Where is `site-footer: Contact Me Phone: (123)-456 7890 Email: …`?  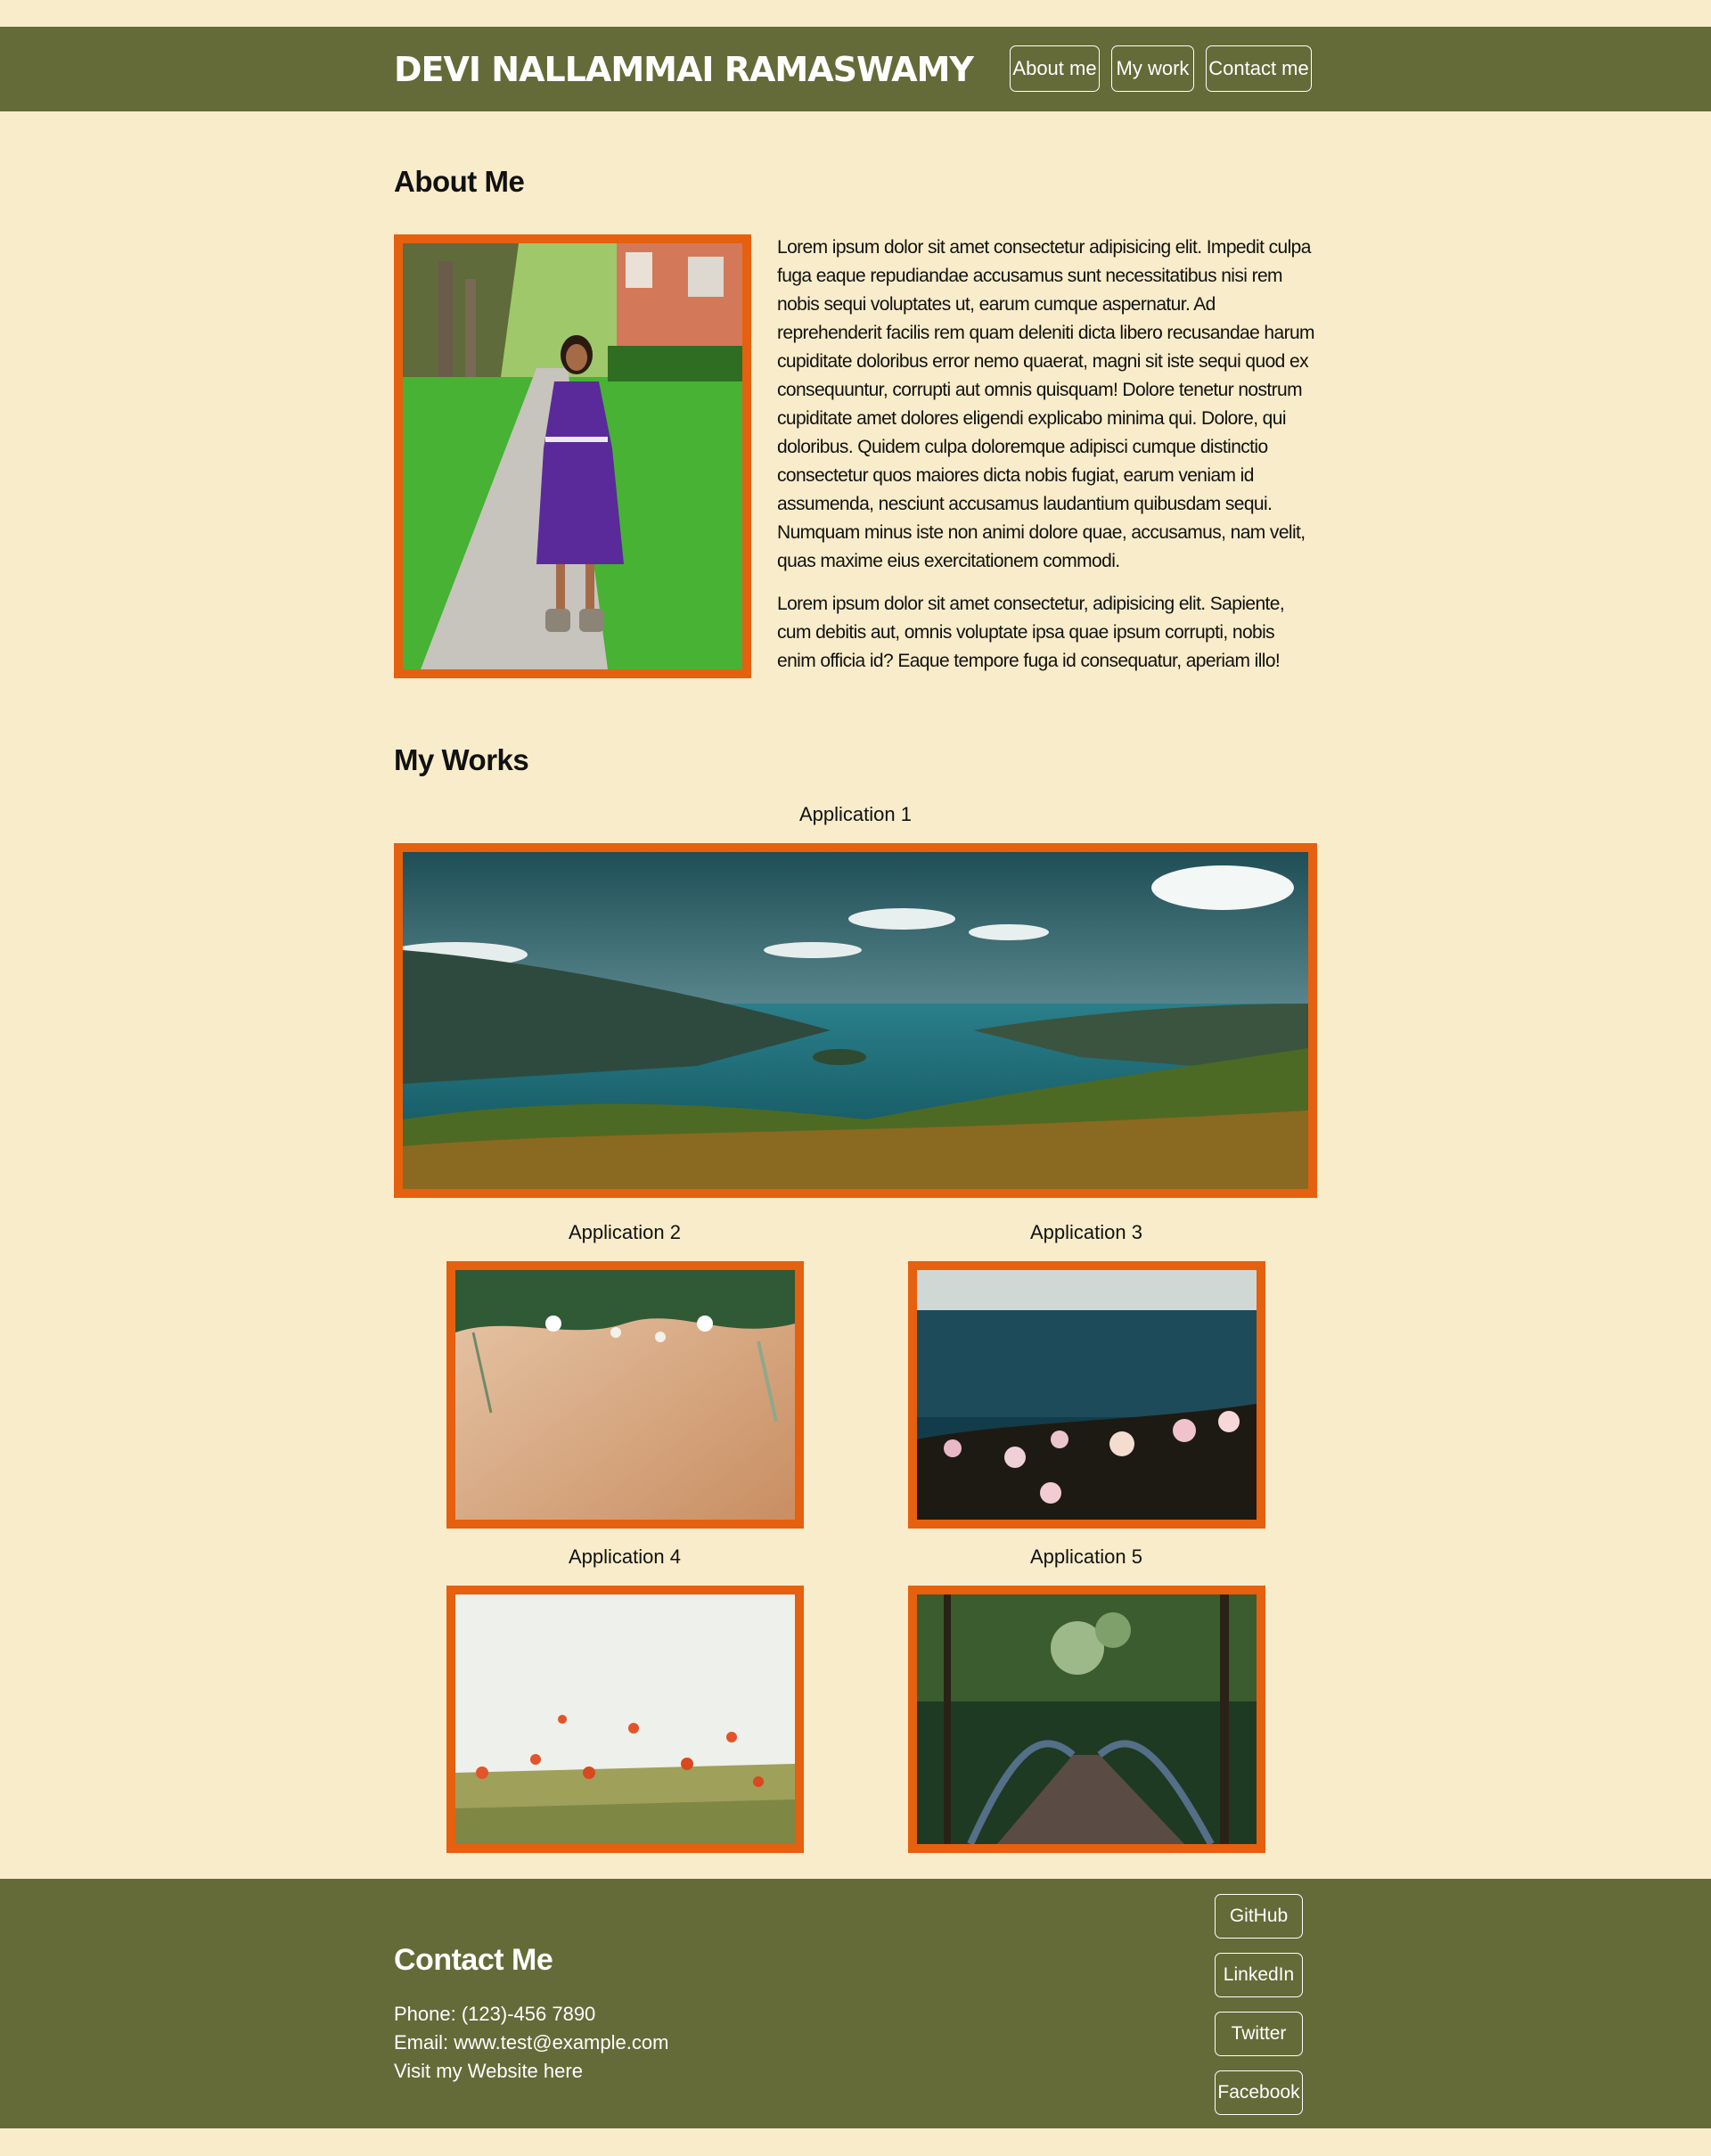 site-footer: Contact Me Phone: (123)-456 7890 Email: … is located at coordinates (855, 2004).